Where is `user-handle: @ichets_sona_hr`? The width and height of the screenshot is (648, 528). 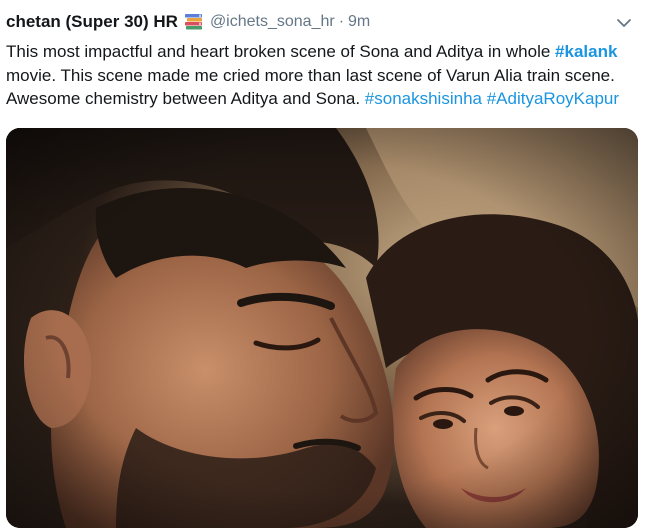 user-handle: @ichets_sona_hr is located at coordinates (272, 22).